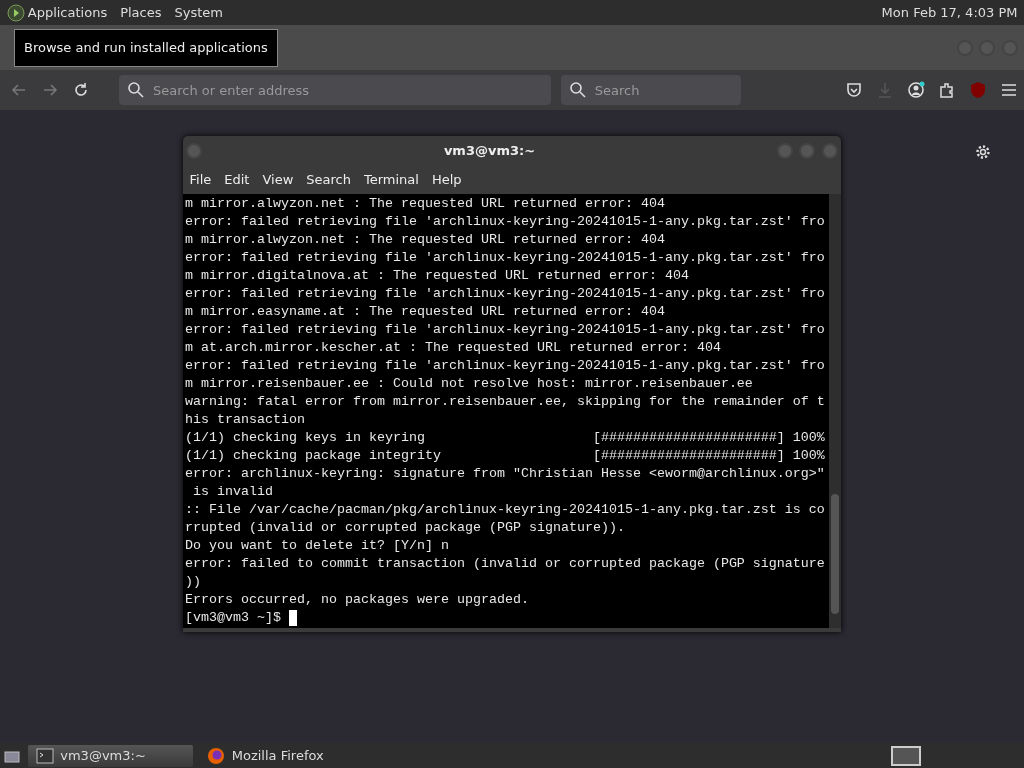  Describe the element at coordinates (293, 618) in the screenshot. I see `terminal-cursor` at that location.